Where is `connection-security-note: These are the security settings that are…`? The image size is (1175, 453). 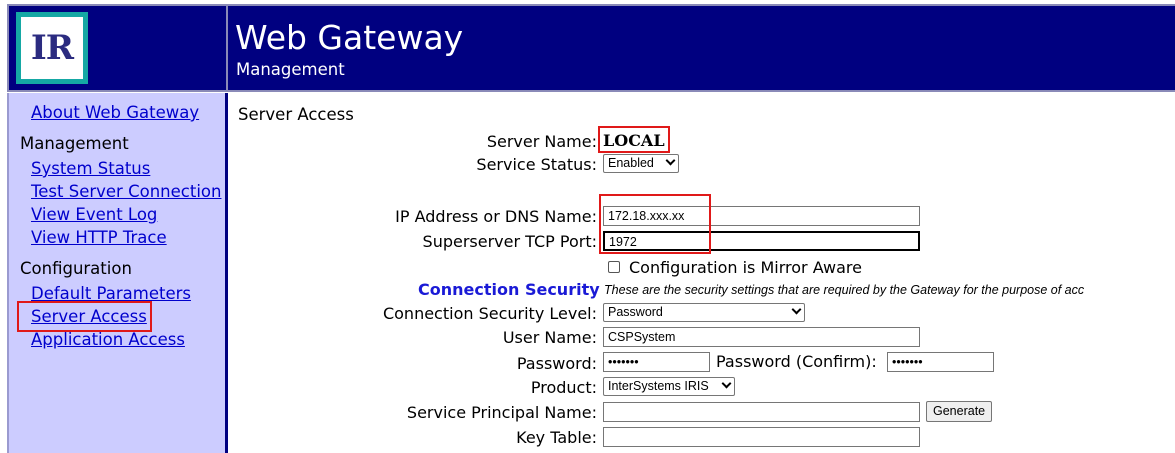
connection-security-note: These are the security settings that are… is located at coordinates (844, 290).